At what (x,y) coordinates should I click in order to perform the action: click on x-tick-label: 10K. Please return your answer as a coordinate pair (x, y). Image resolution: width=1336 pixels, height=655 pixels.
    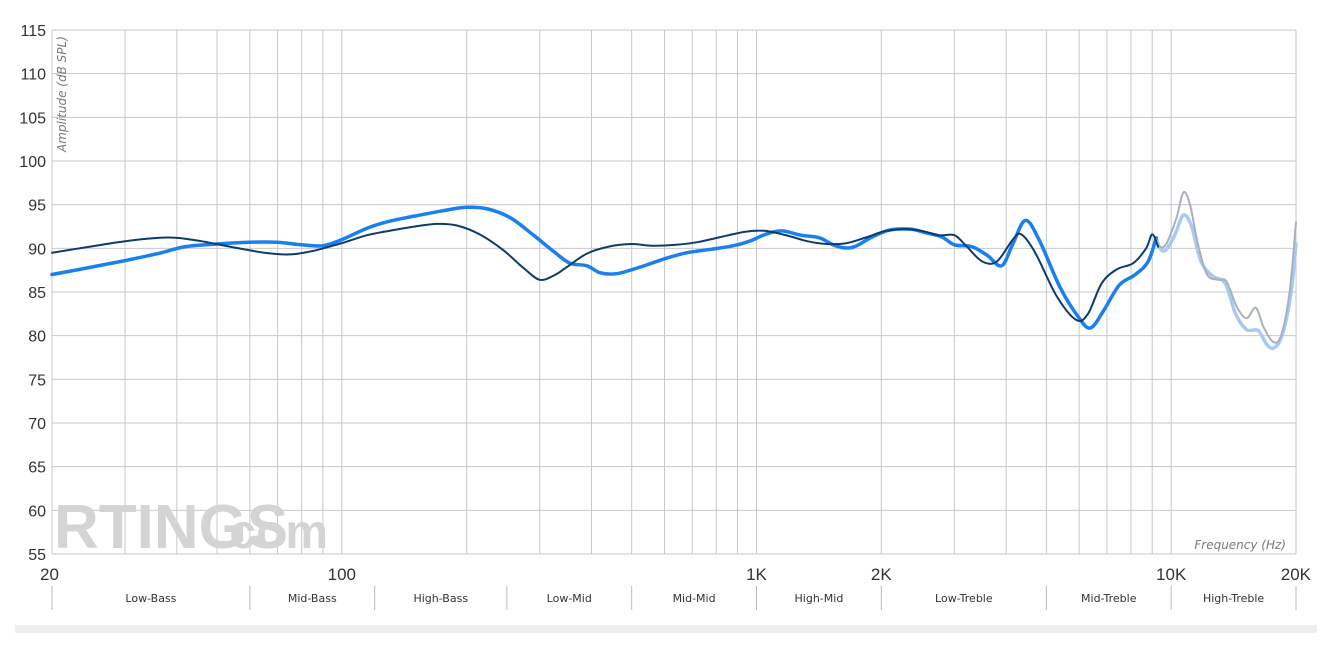
    Looking at the image, I should click on (1171, 574).